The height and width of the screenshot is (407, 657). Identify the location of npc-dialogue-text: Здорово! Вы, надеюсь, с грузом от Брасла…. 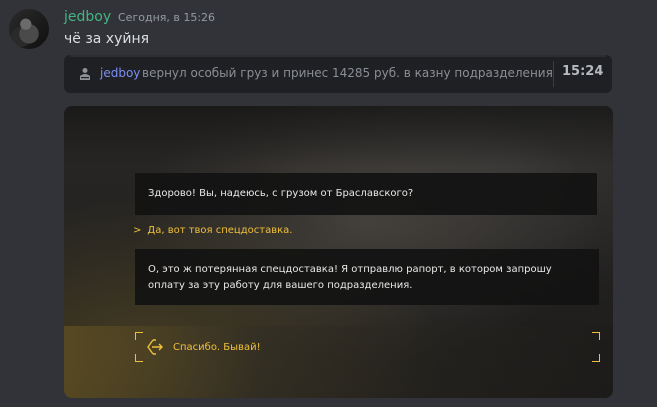
(281, 193).